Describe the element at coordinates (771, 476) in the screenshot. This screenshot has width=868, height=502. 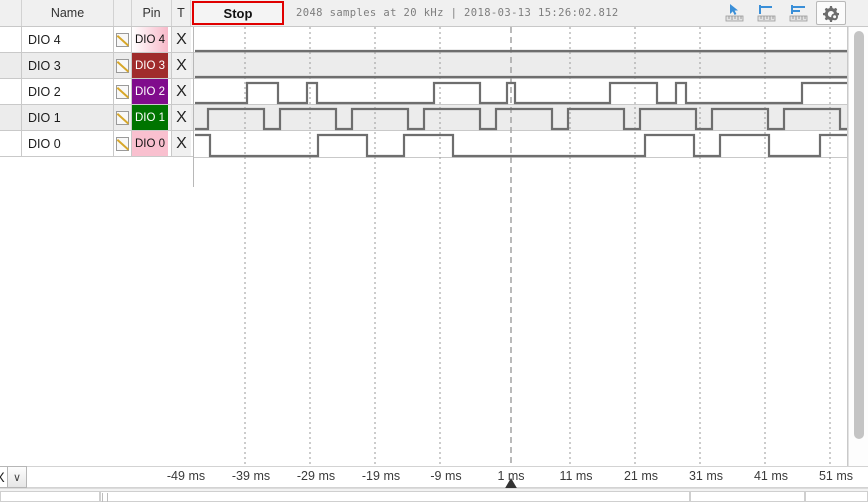
I see `axis-tick-label: 41 ms` at that location.